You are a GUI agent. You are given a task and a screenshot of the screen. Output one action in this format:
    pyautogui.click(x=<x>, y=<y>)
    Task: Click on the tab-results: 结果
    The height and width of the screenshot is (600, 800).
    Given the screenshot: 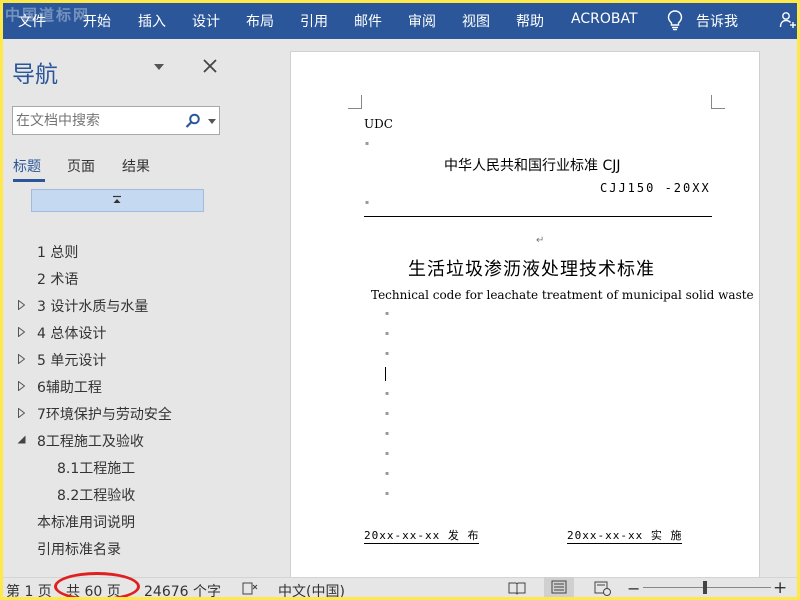 What is the action you would take?
    pyautogui.click(x=136, y=166)
    